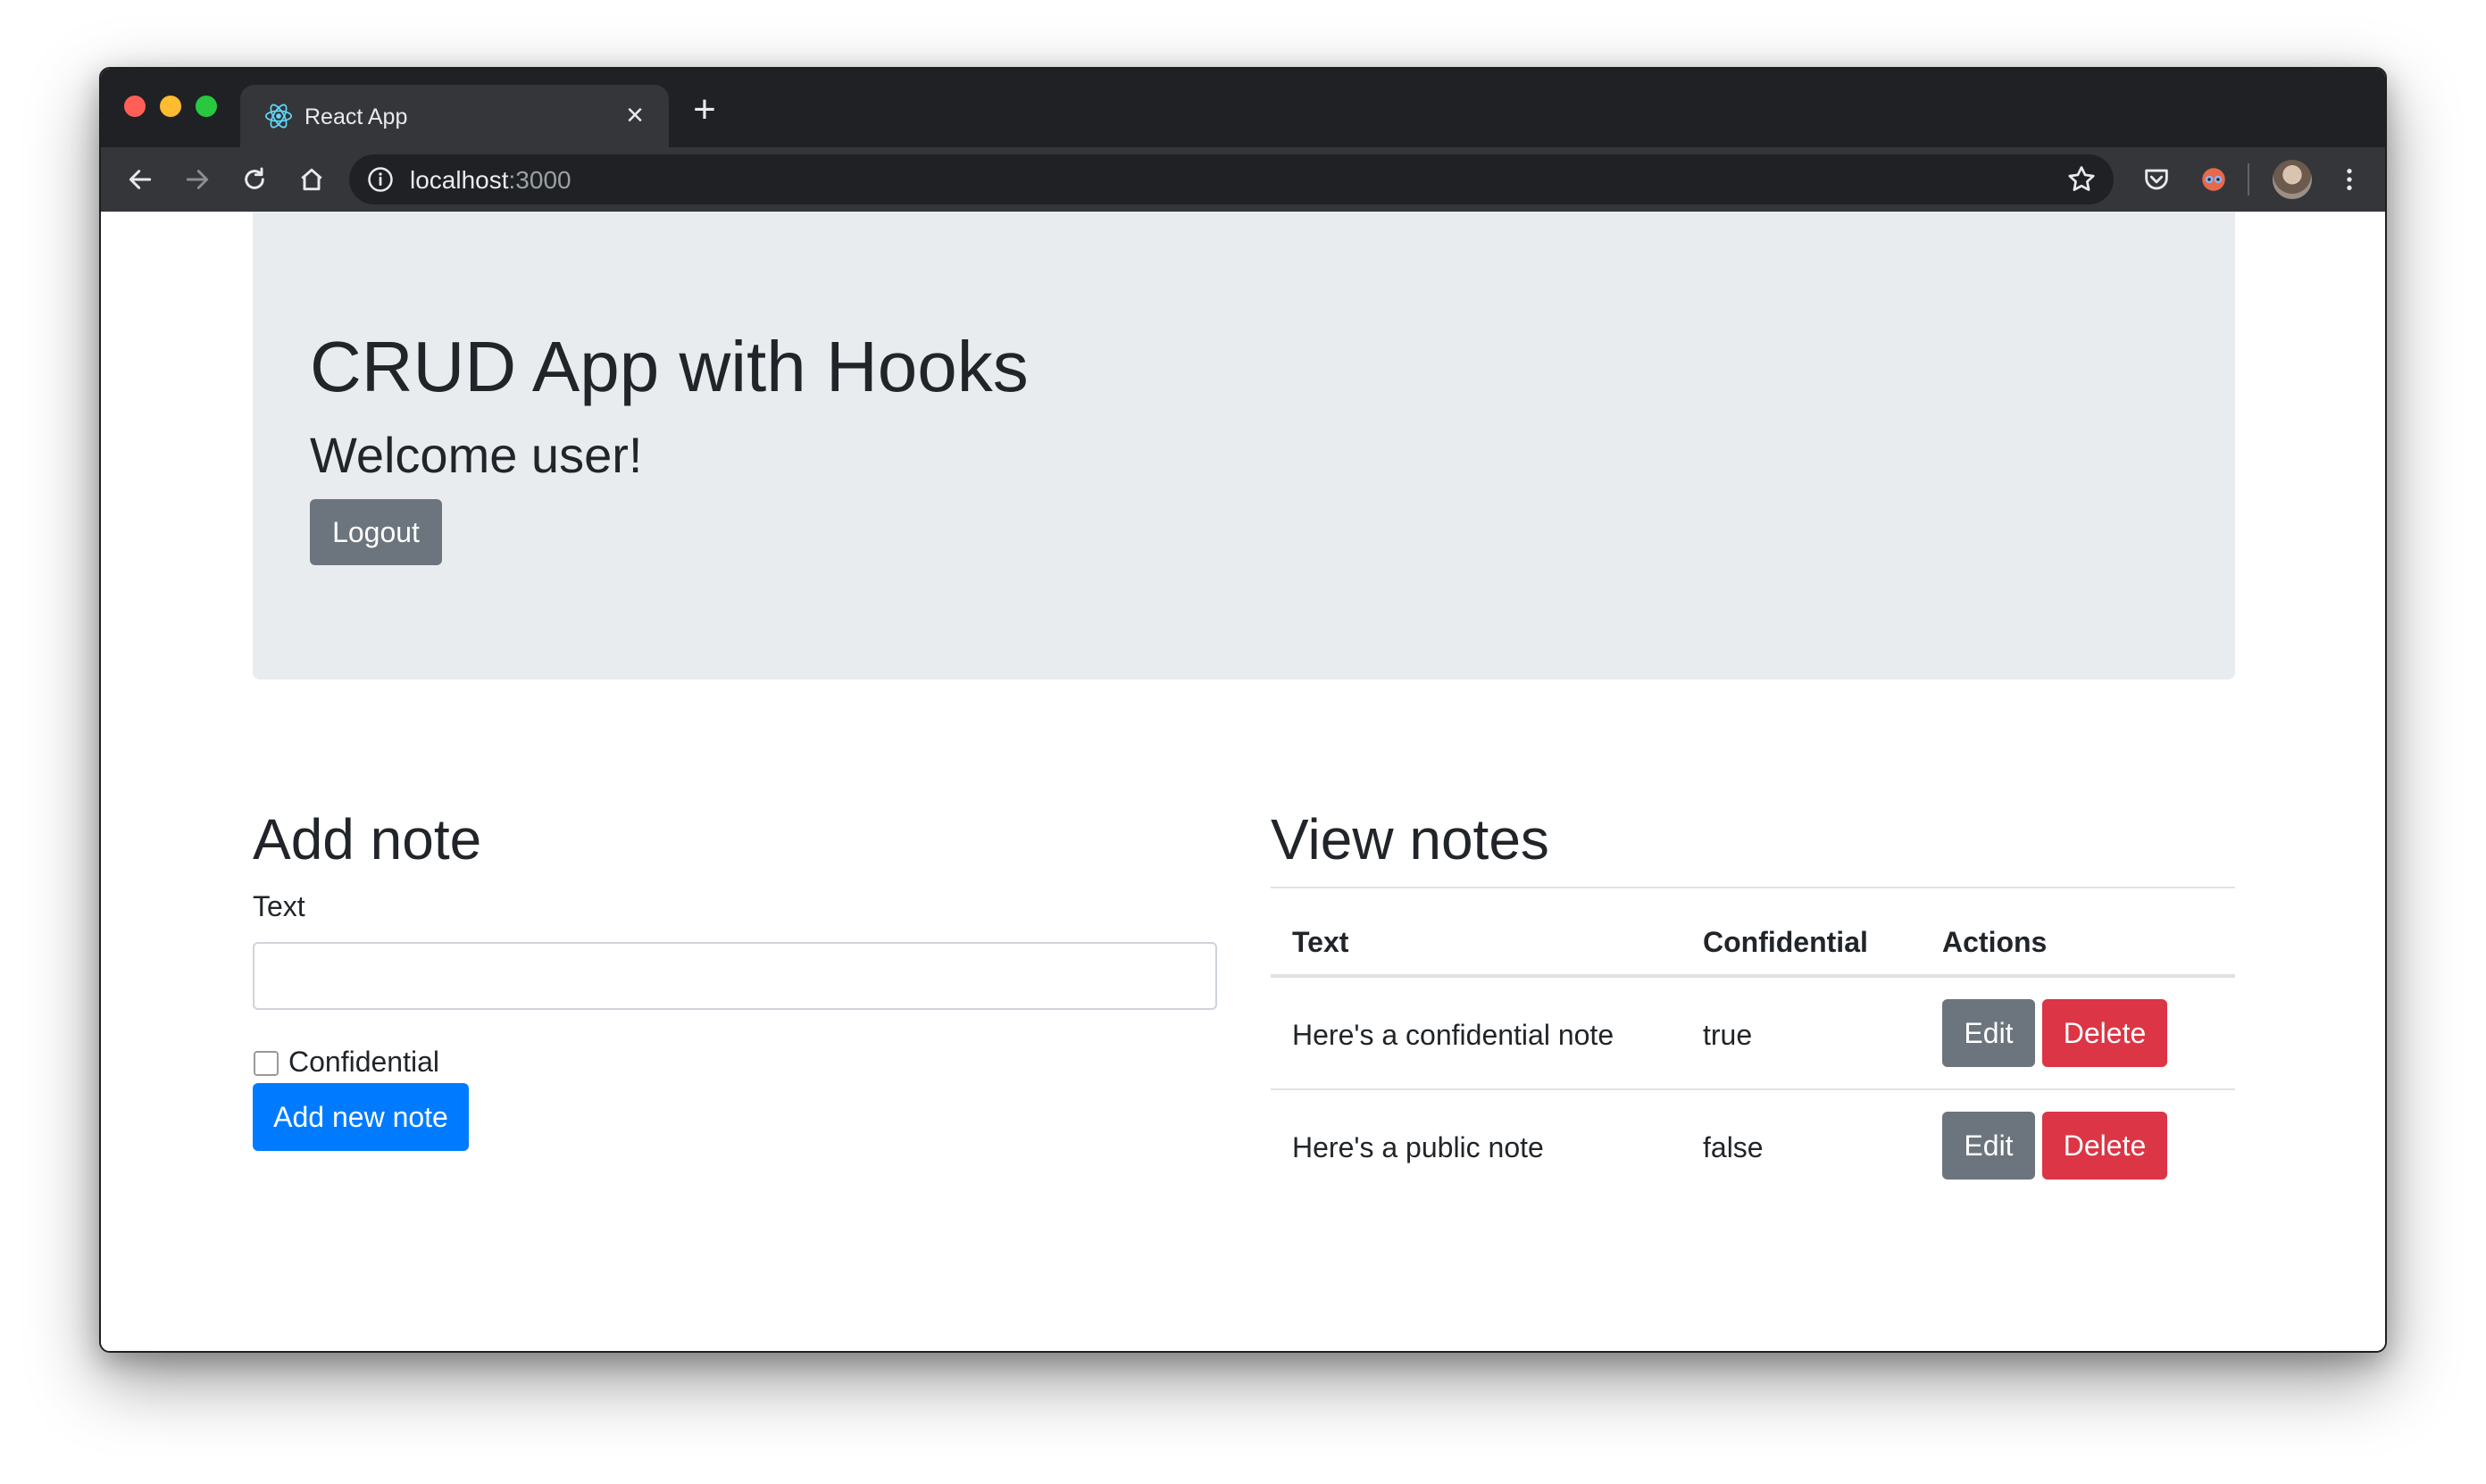  What do you see at coordinates (2349, 179) in the screenshot?
I see `more-menu-icon` at bounding box center [2349, 179].